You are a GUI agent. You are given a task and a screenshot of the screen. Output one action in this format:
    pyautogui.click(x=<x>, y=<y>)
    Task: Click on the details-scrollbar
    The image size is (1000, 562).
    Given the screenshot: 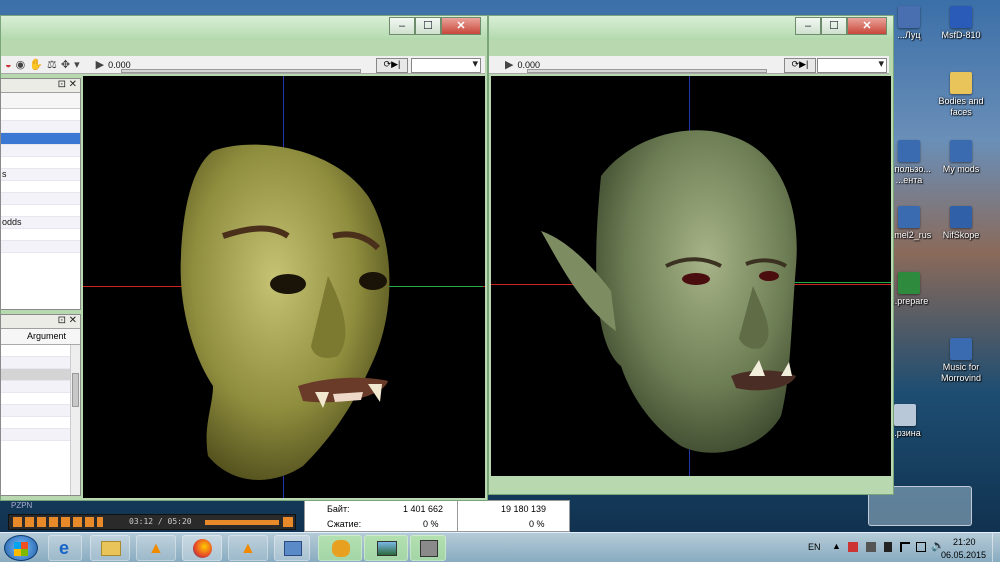 What is the action you would take?
    pyautogui.click(x=75, y=420)
    